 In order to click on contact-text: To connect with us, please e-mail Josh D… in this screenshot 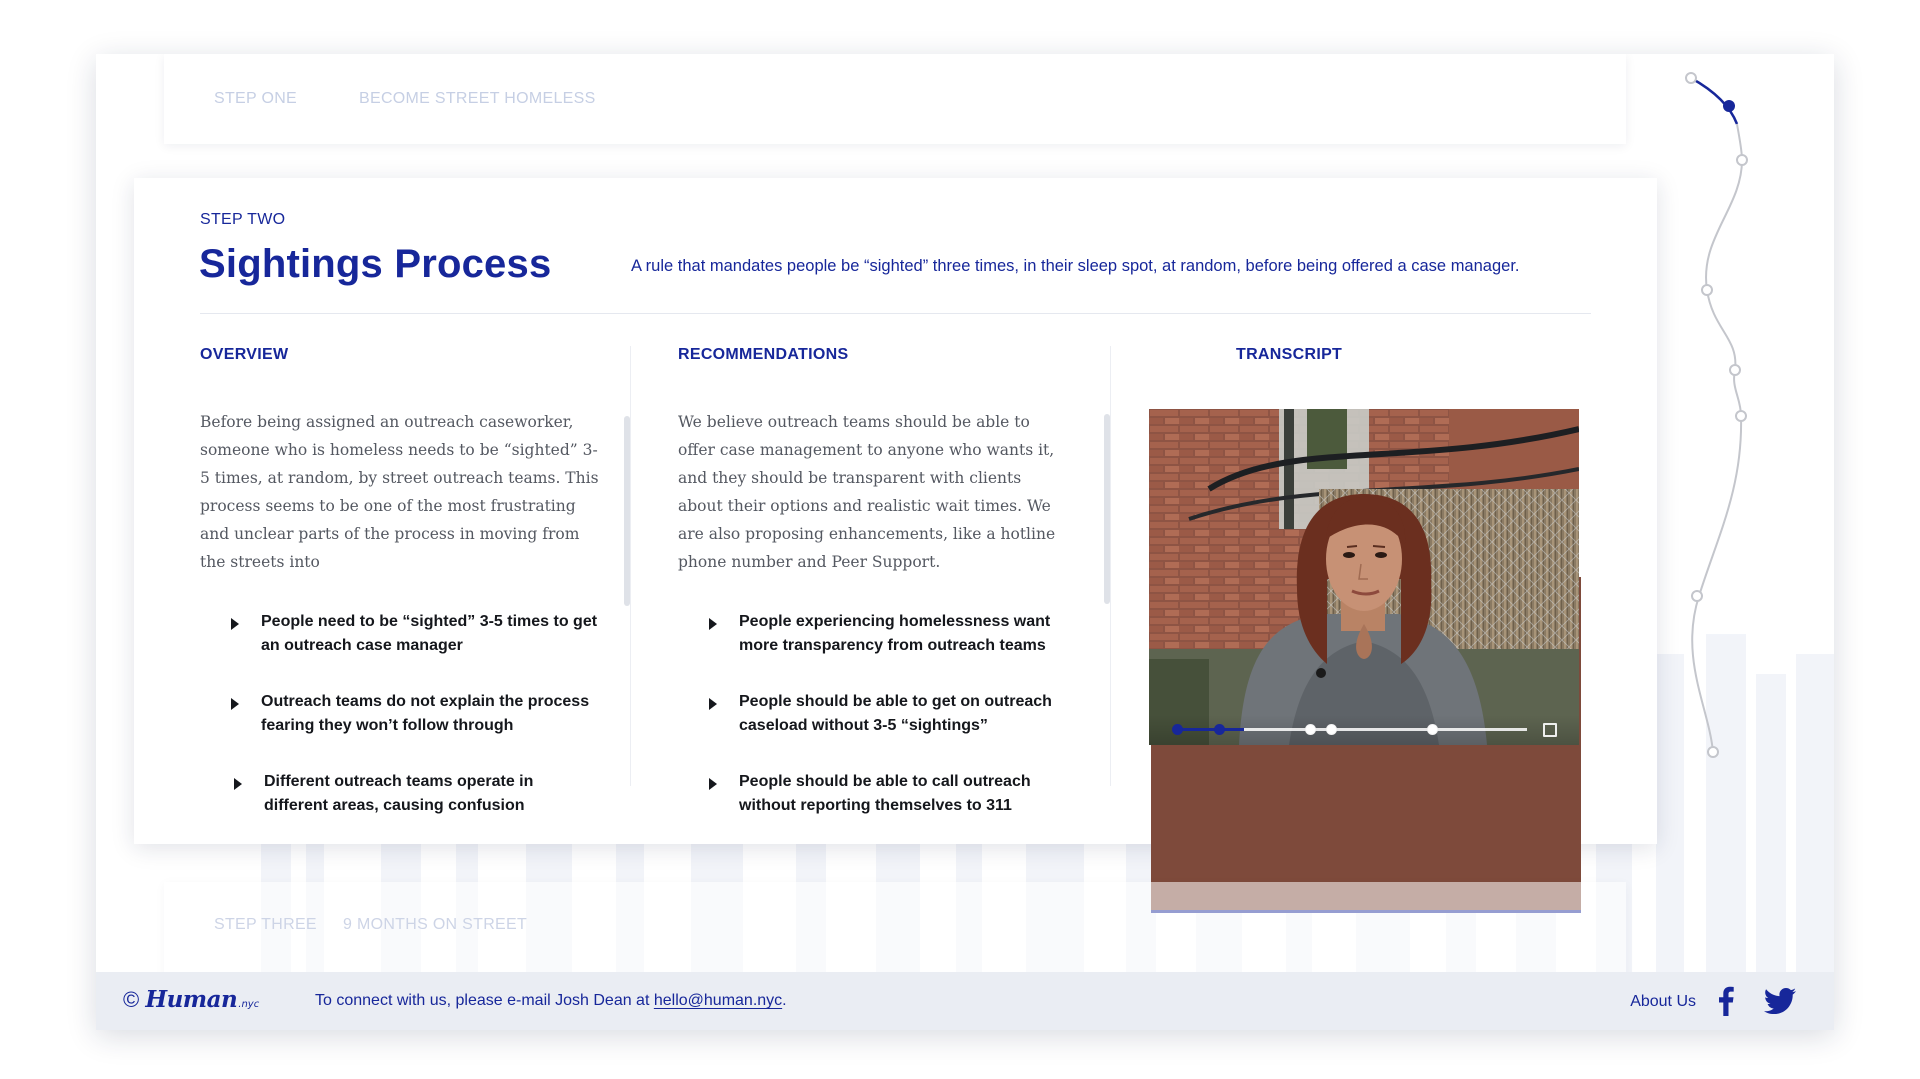, I will do `click(484, 1000)`.